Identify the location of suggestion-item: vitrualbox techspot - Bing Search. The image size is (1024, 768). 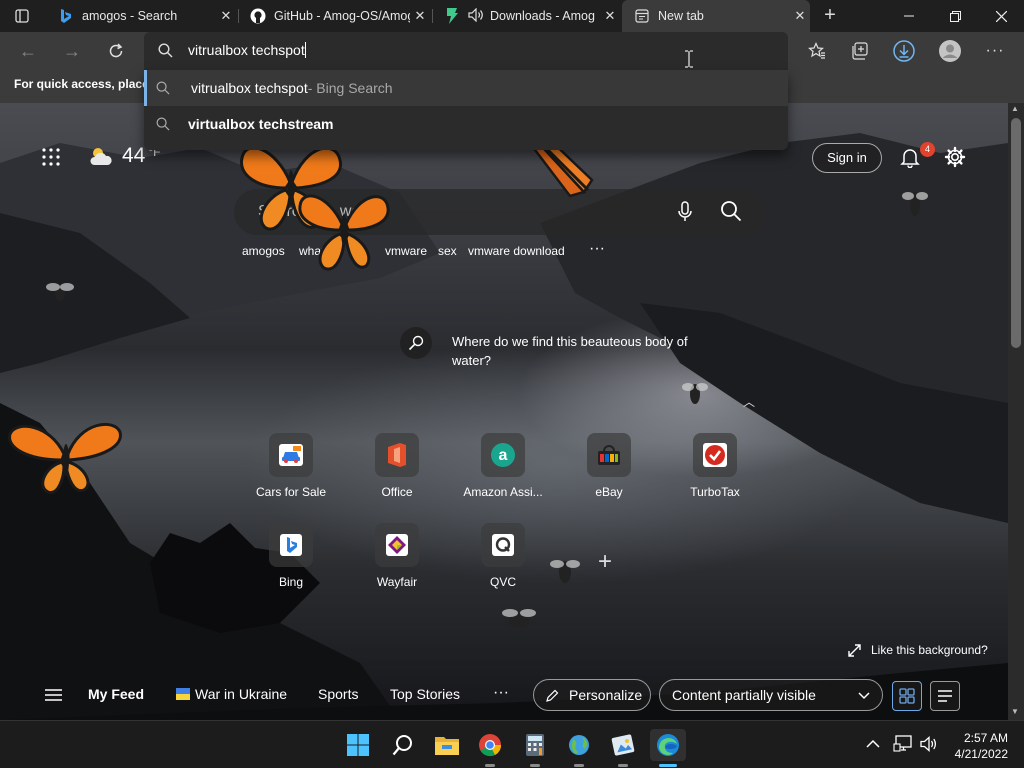
(466, 88).